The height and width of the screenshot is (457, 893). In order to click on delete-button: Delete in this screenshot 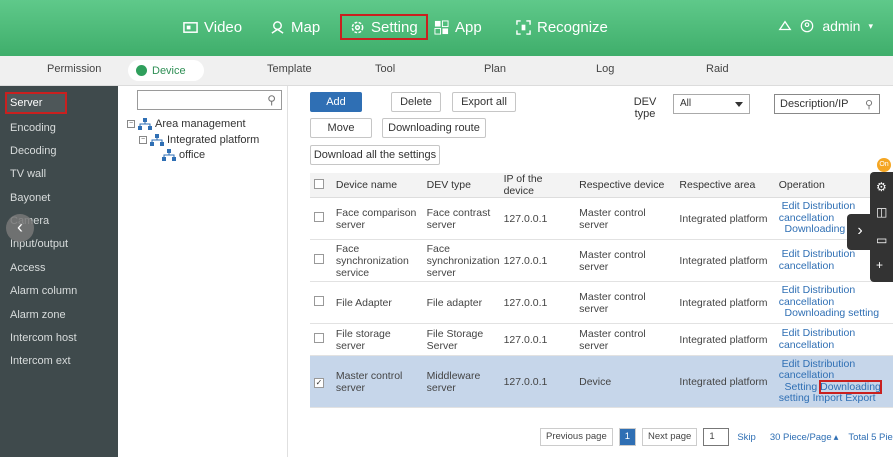, I will do `click(416, 102)`.